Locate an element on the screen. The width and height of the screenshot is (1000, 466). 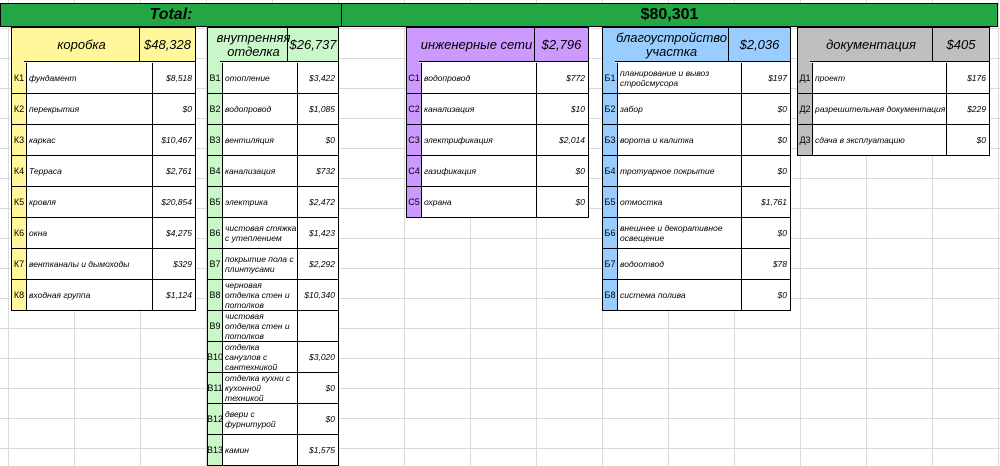
row-label-cell: тротуарное покрытие is located at coordinates (679, 171).